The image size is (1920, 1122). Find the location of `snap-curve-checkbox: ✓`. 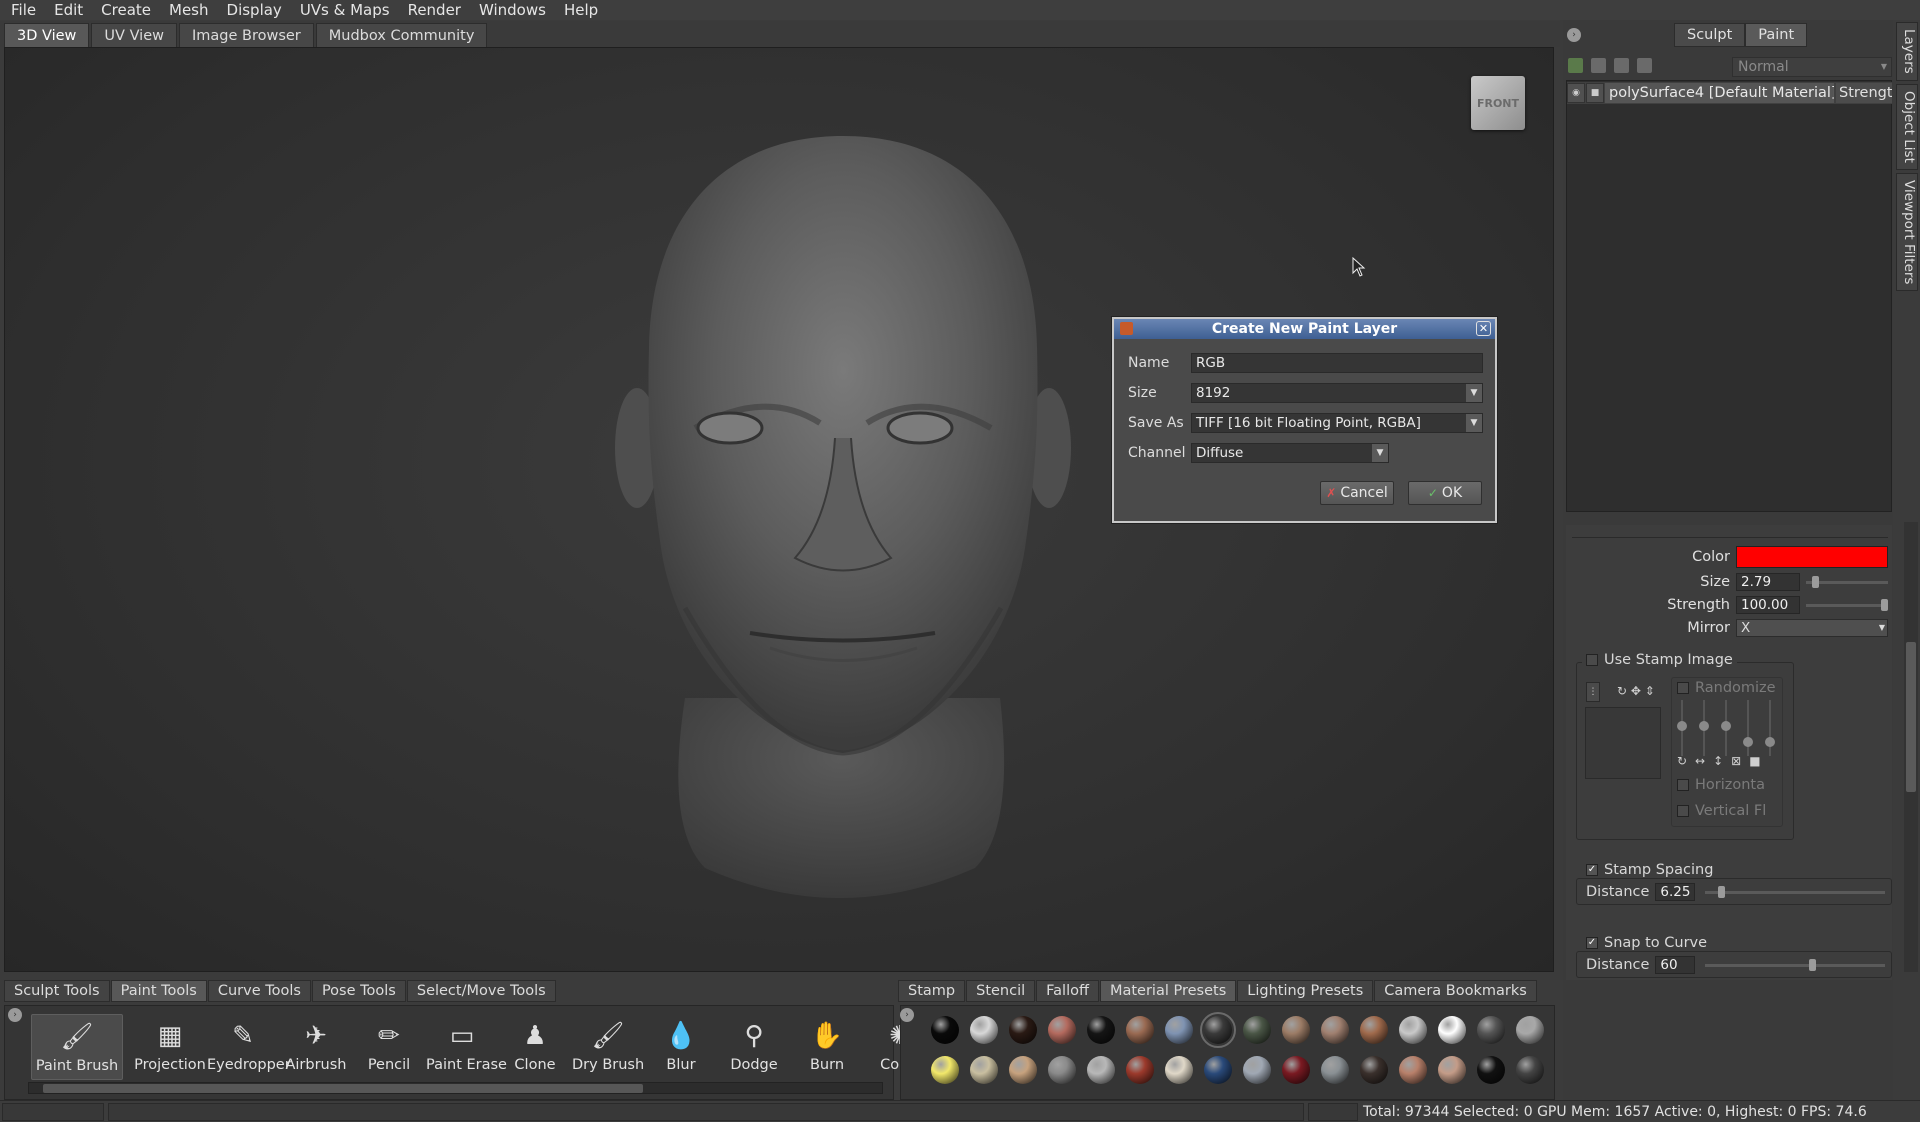

snap-curve-checkbox: ✓ is located at coordinates (1592, 943).